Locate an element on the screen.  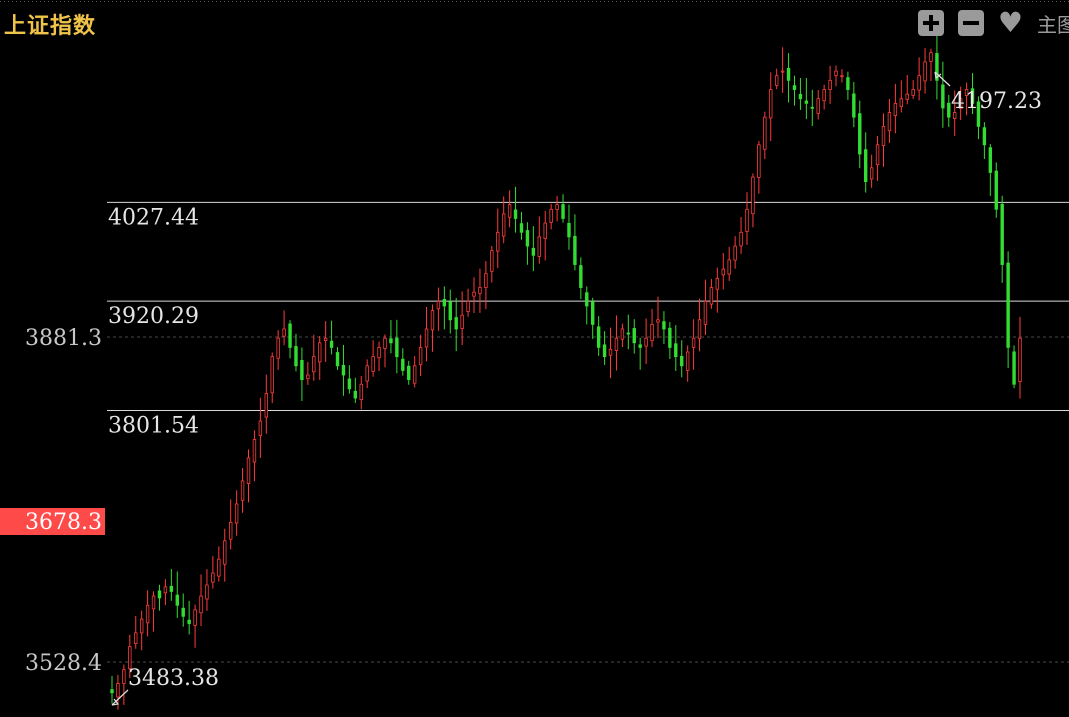
minus-icon is located at coordinates (970, 23).